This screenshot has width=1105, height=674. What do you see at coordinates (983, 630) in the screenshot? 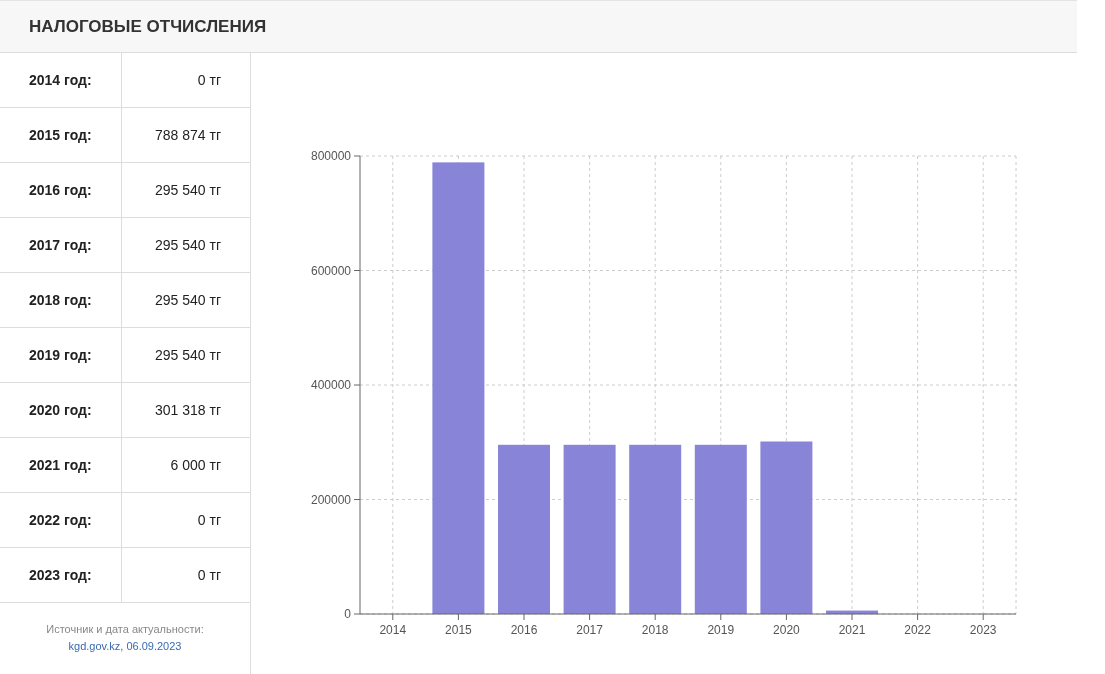
I see `x-tick-label: 2023` at bounding box center [983, 630].